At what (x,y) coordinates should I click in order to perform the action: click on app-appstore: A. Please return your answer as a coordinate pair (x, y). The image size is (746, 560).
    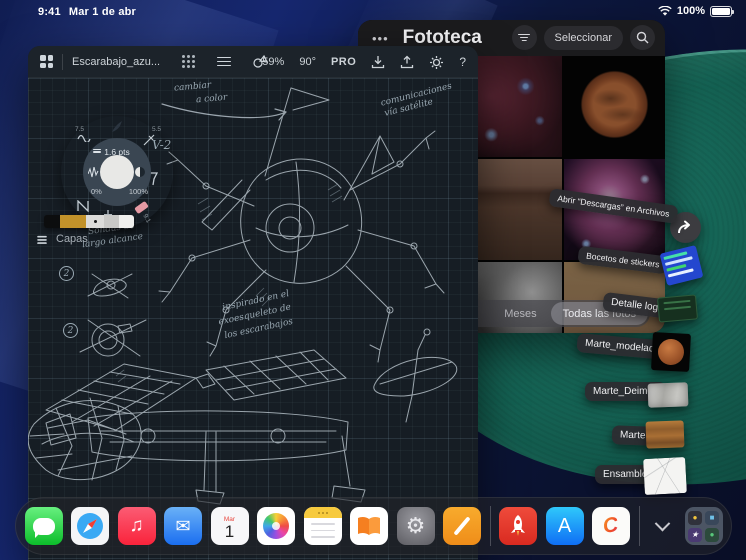
    Looking at the image, I should click on (564, 526).